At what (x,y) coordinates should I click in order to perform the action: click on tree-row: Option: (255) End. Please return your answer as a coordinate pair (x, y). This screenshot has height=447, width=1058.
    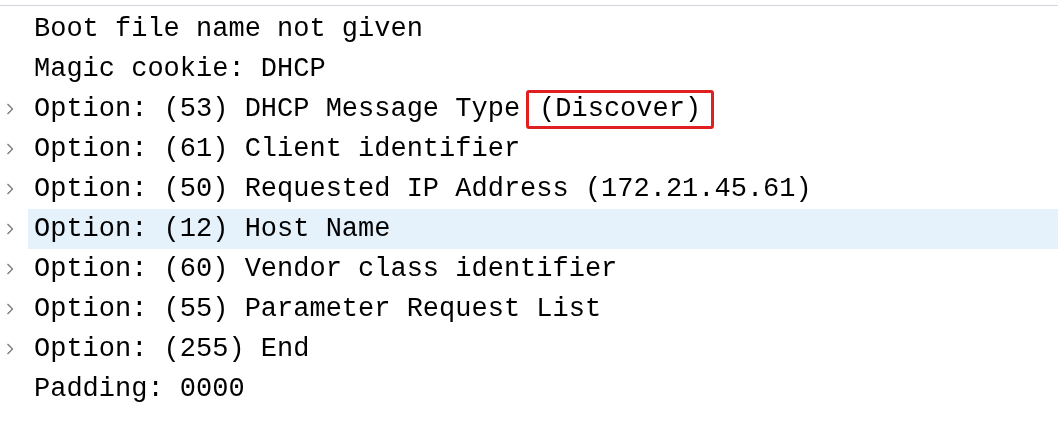
    Looking at the image, I should click on (543, 349).